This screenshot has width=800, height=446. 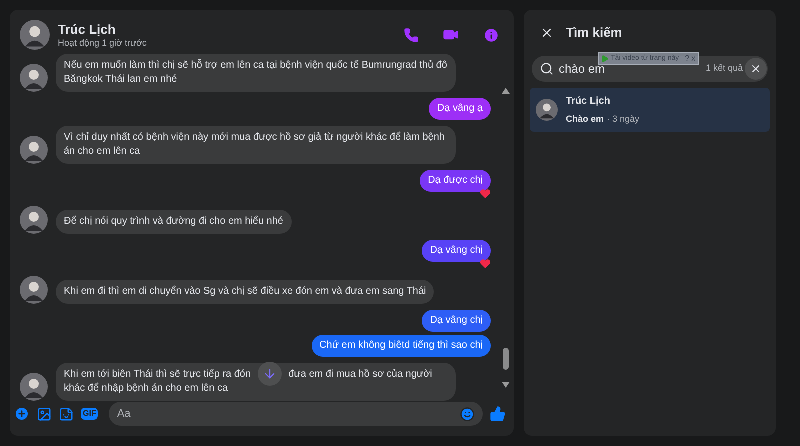 I want to click on gif-button: GIF, so click(x=89, y=414).